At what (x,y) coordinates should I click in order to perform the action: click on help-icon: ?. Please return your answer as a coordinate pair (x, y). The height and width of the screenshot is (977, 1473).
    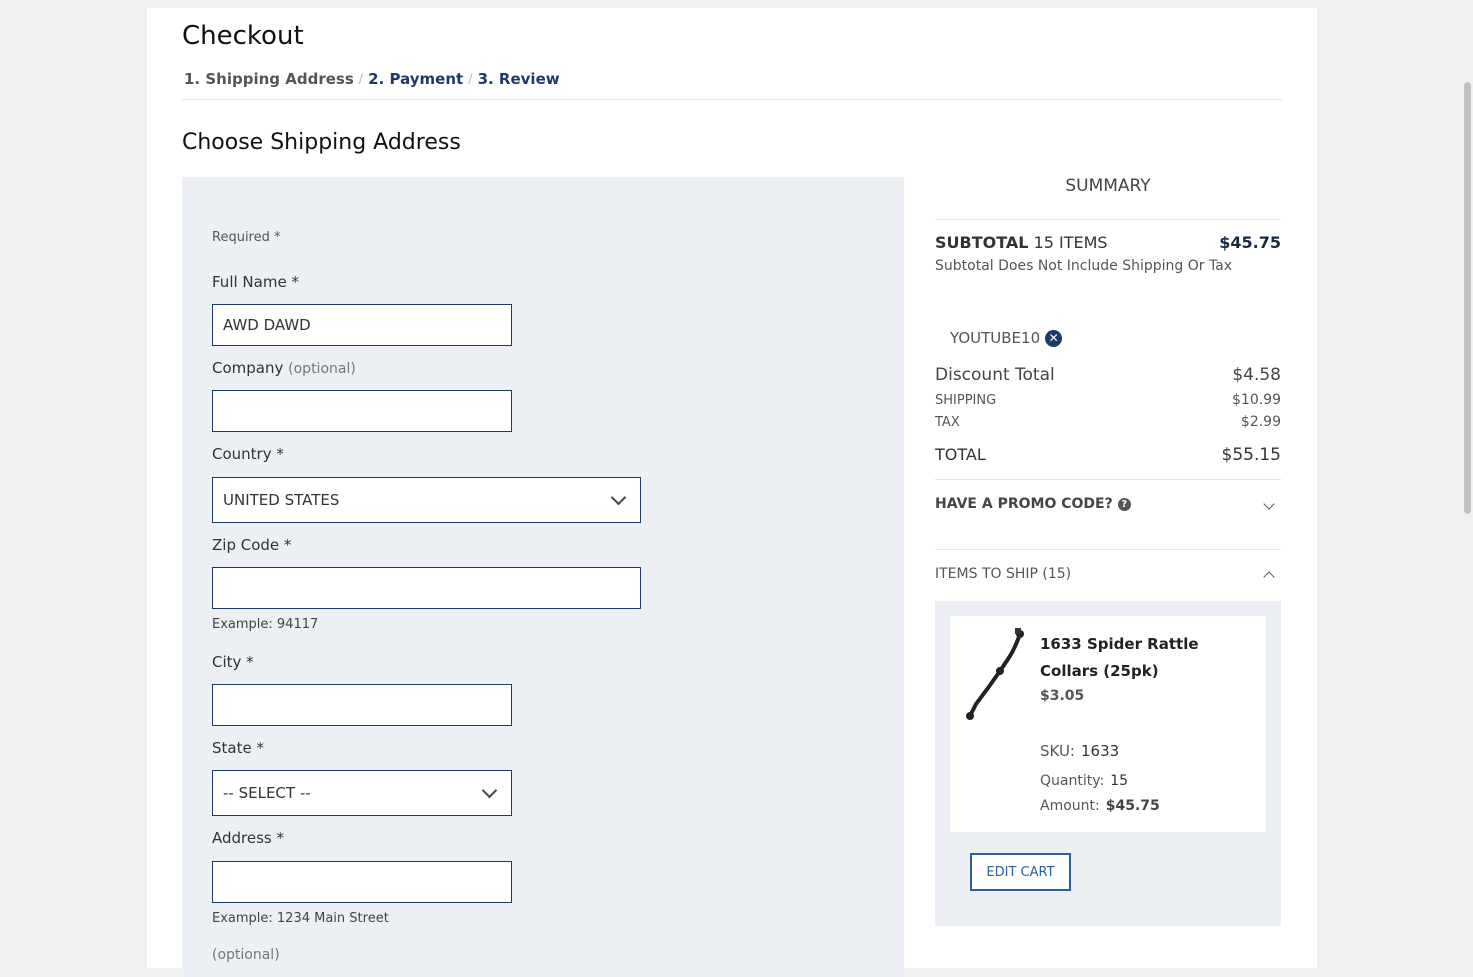
    Looking at the image, I should click on (1124, 504).